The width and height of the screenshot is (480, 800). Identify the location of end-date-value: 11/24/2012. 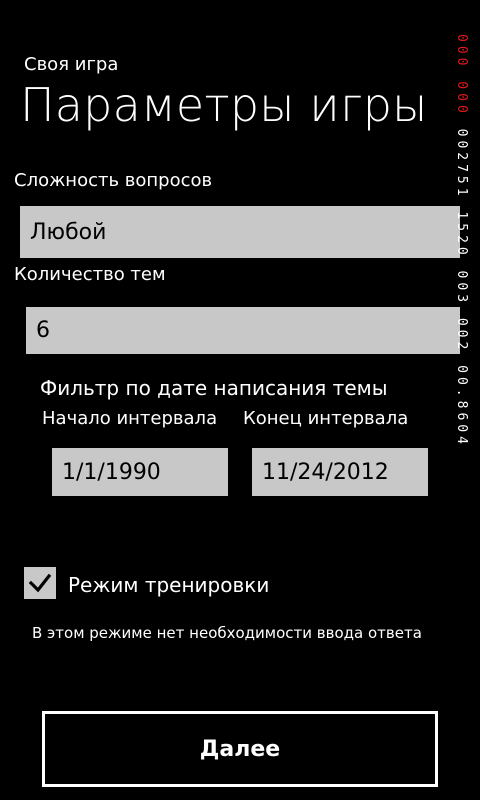
(325, 472).